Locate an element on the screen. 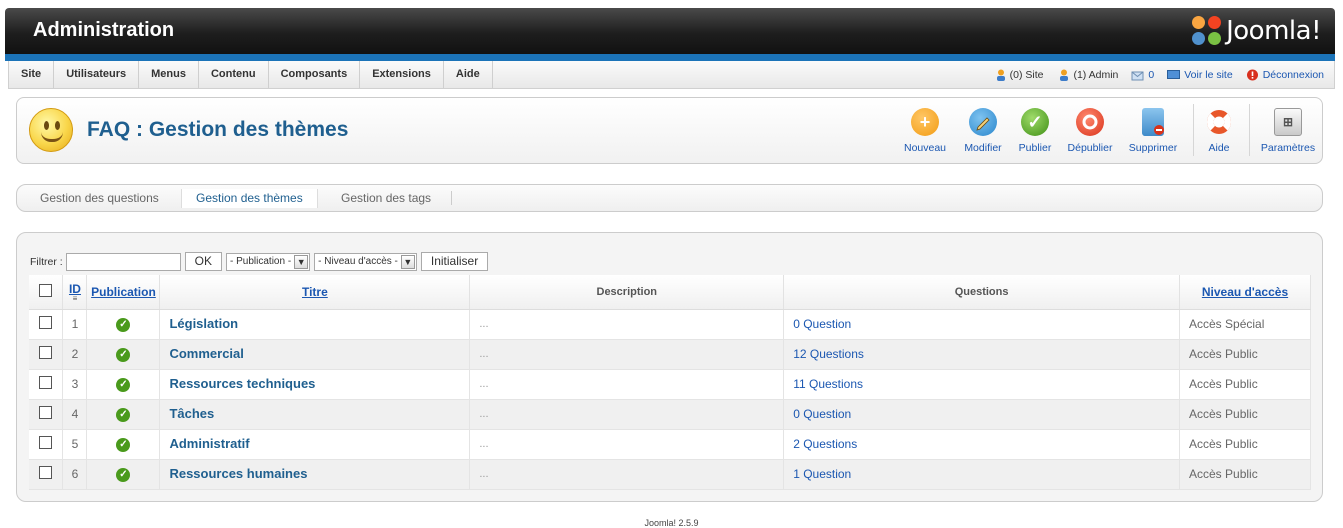 The image size is (1343, 528). tab-questions: Gestion des questions is located at coordinates (99, 198).